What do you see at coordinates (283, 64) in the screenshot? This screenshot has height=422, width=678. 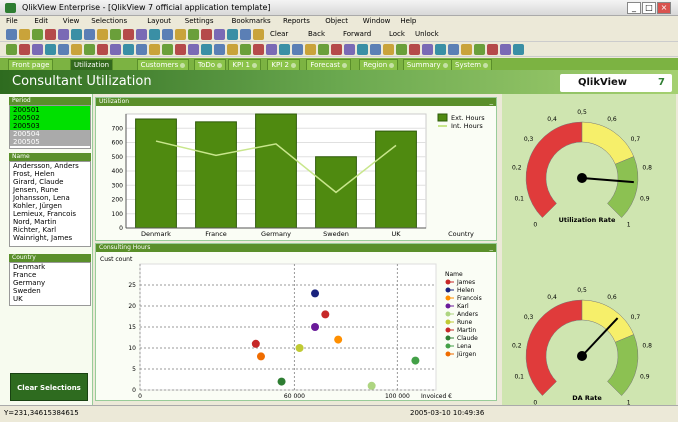 I see `tab-kpi-2: KPI 2` at bounding box center [283, 64].